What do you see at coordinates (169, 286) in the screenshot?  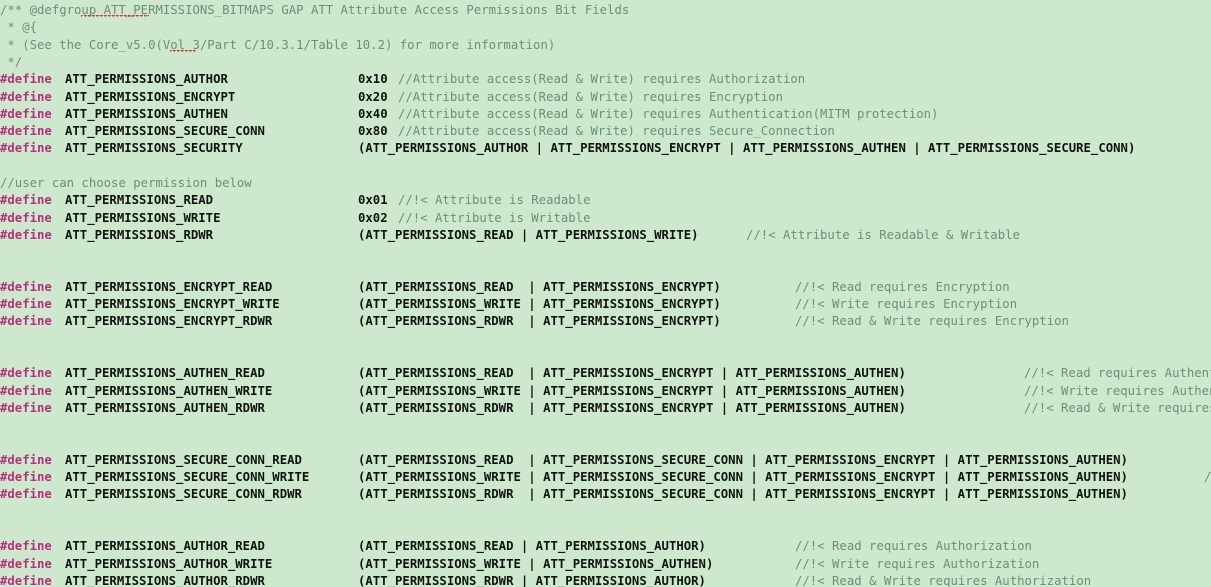 I see `code-token-code: ATT_PERMISSIONS_ENCRYPT_READ` at bounding box center [169, 286].